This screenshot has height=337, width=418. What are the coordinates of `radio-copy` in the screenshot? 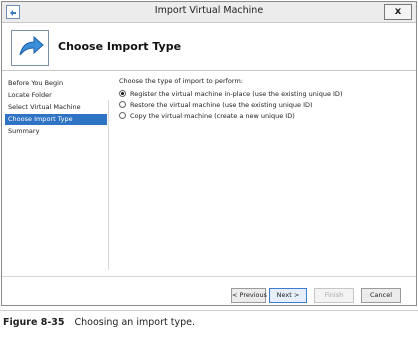 It's located at (122, 115).